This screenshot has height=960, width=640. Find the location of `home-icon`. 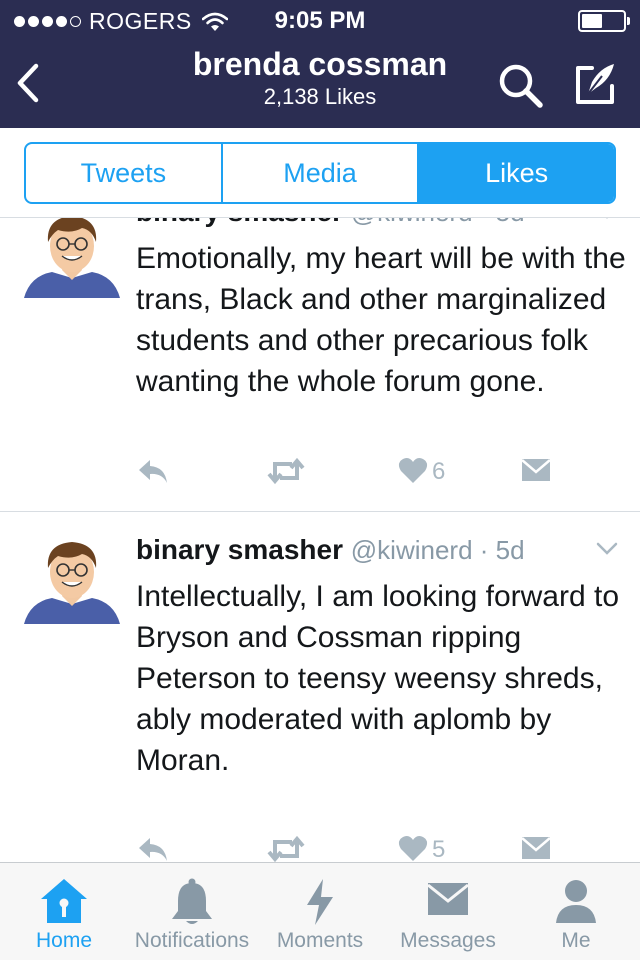

home-icon is located at coordinates (64, 901).